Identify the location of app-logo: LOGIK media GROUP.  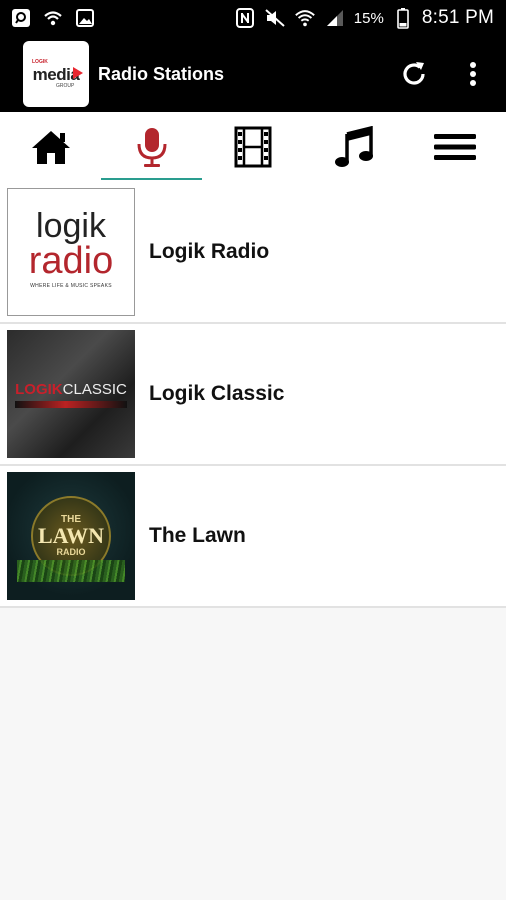
(56, 74).